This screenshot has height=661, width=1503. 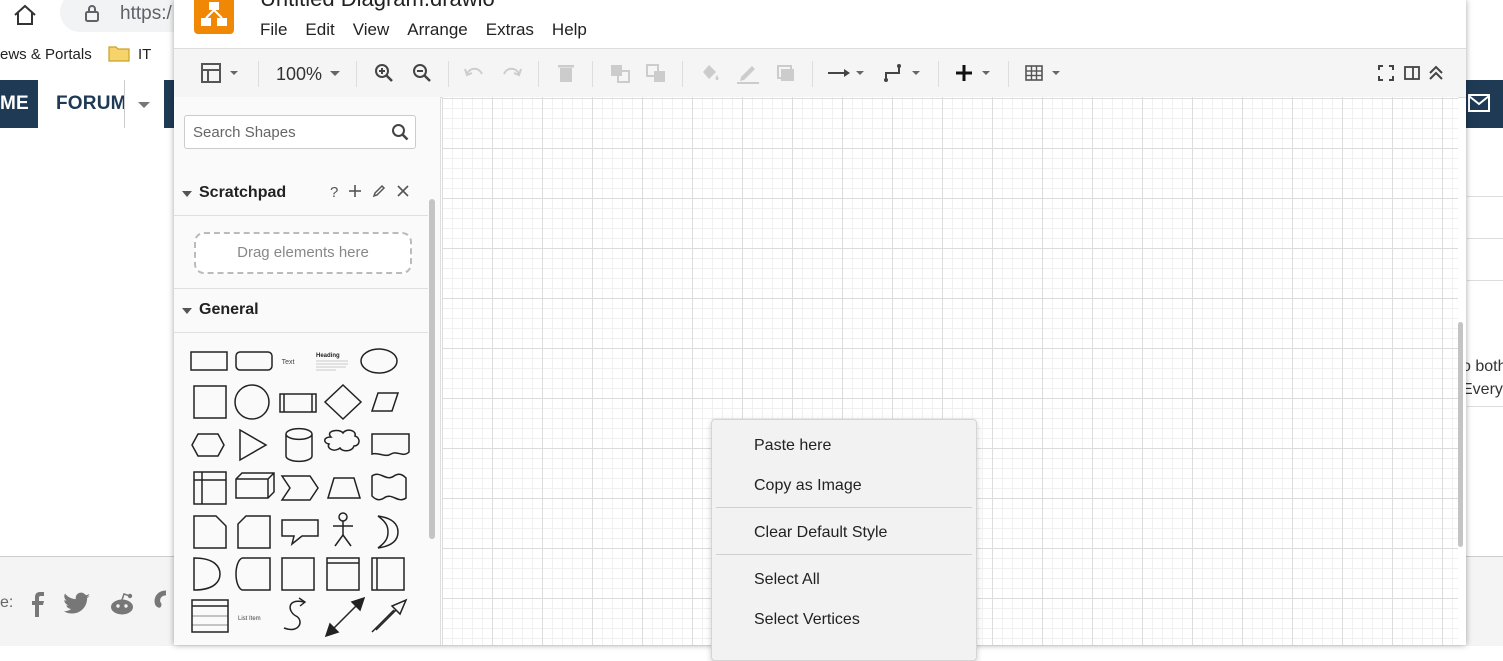 I want to click on home-icon, so click(x=25, y=15).